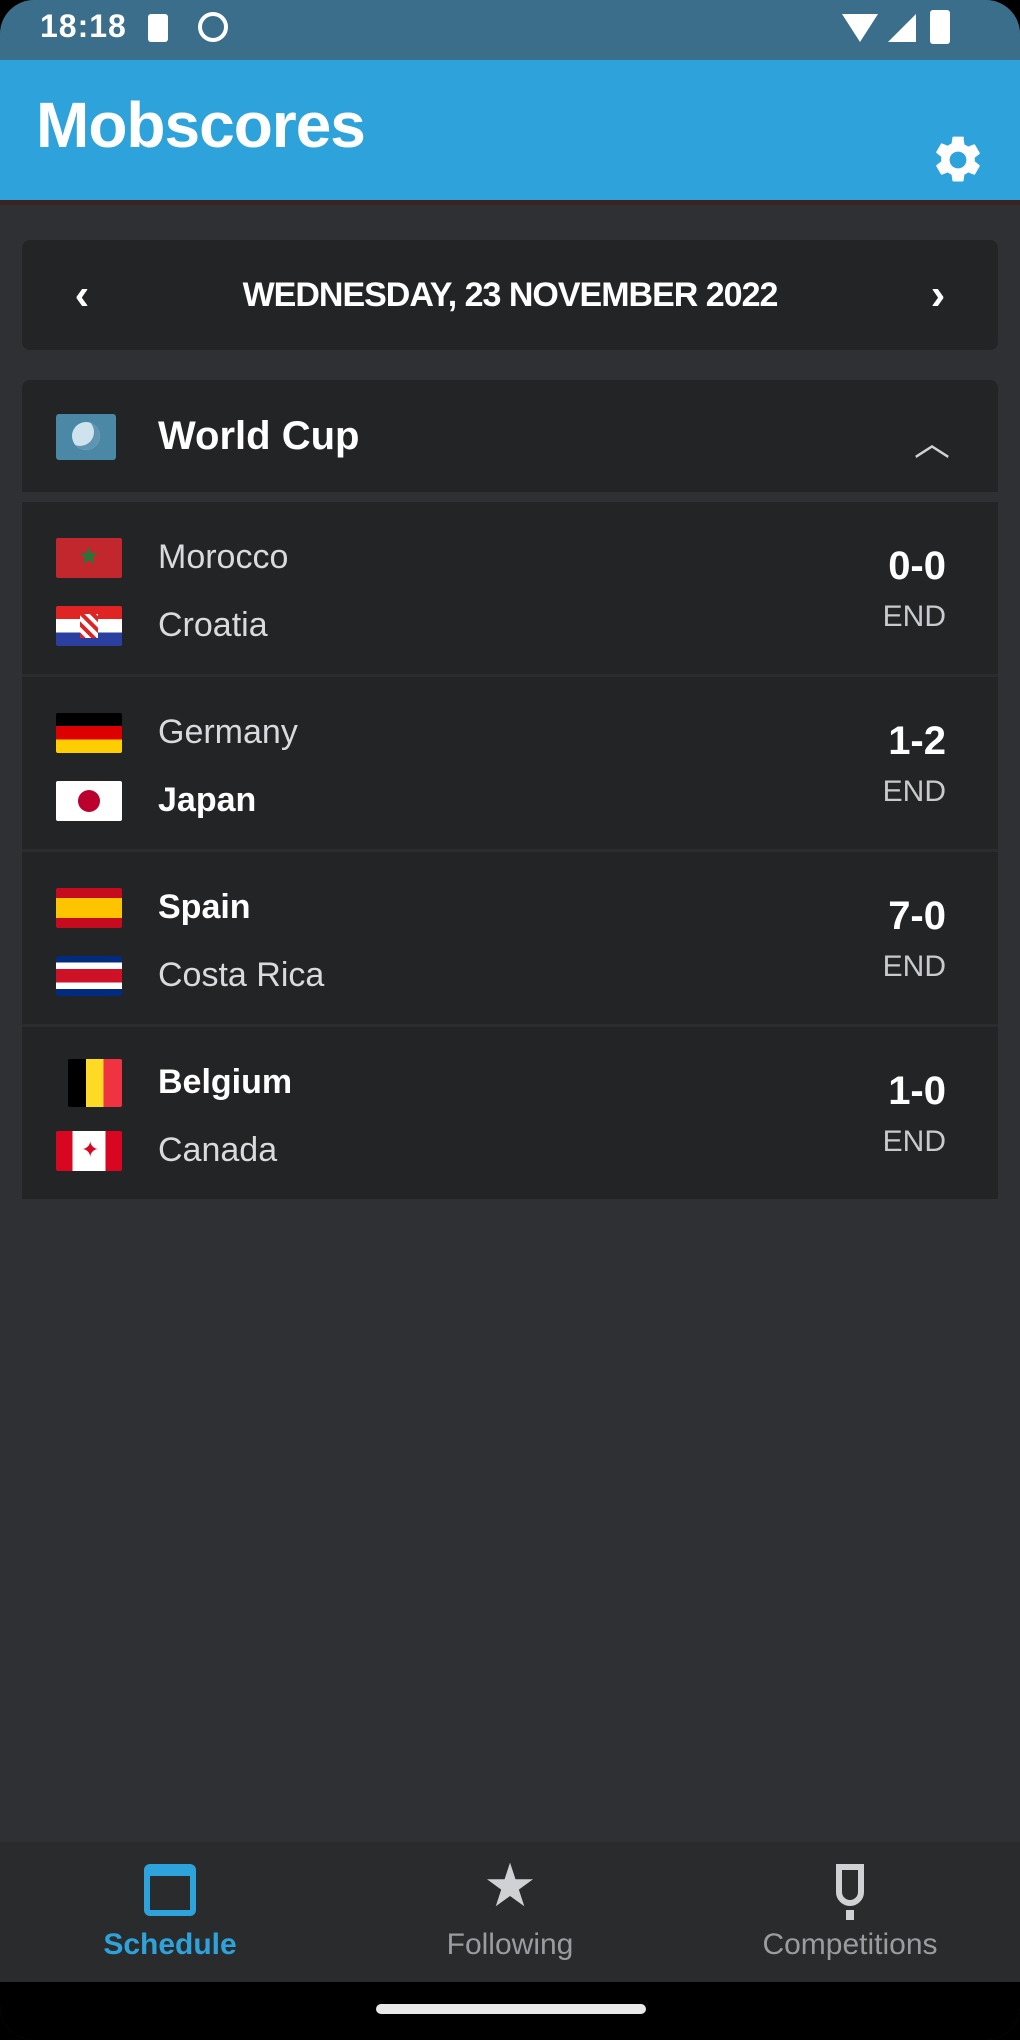 The height and width of the screenshot is (2040, 1020). I want to click on nav-label: Schedule, so click(170, 1944).